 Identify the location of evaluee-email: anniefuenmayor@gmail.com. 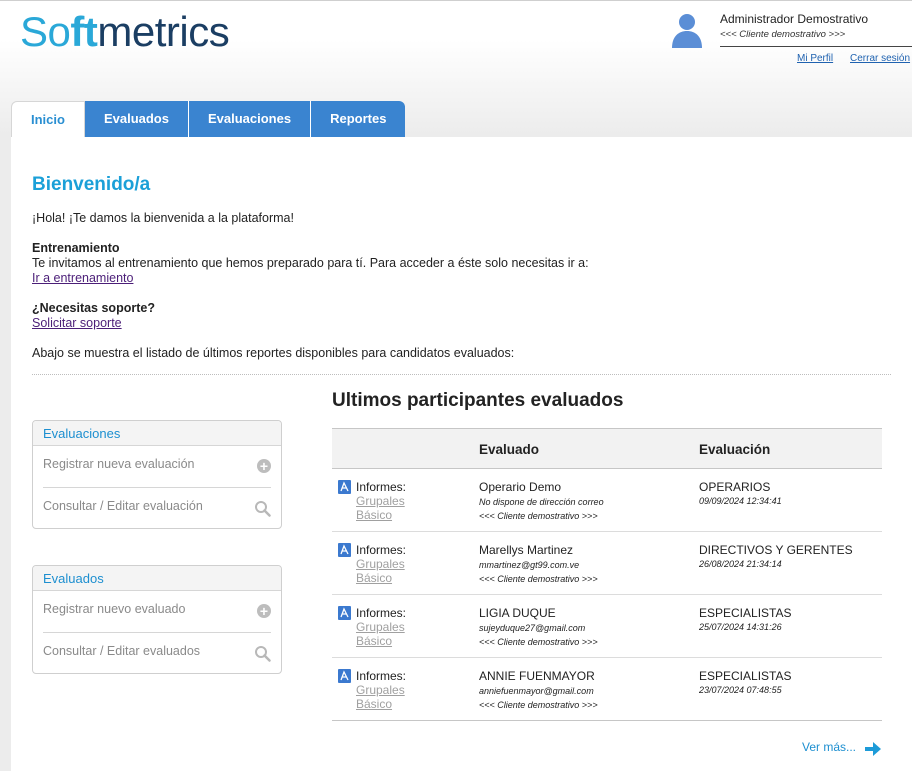
(536, 691).